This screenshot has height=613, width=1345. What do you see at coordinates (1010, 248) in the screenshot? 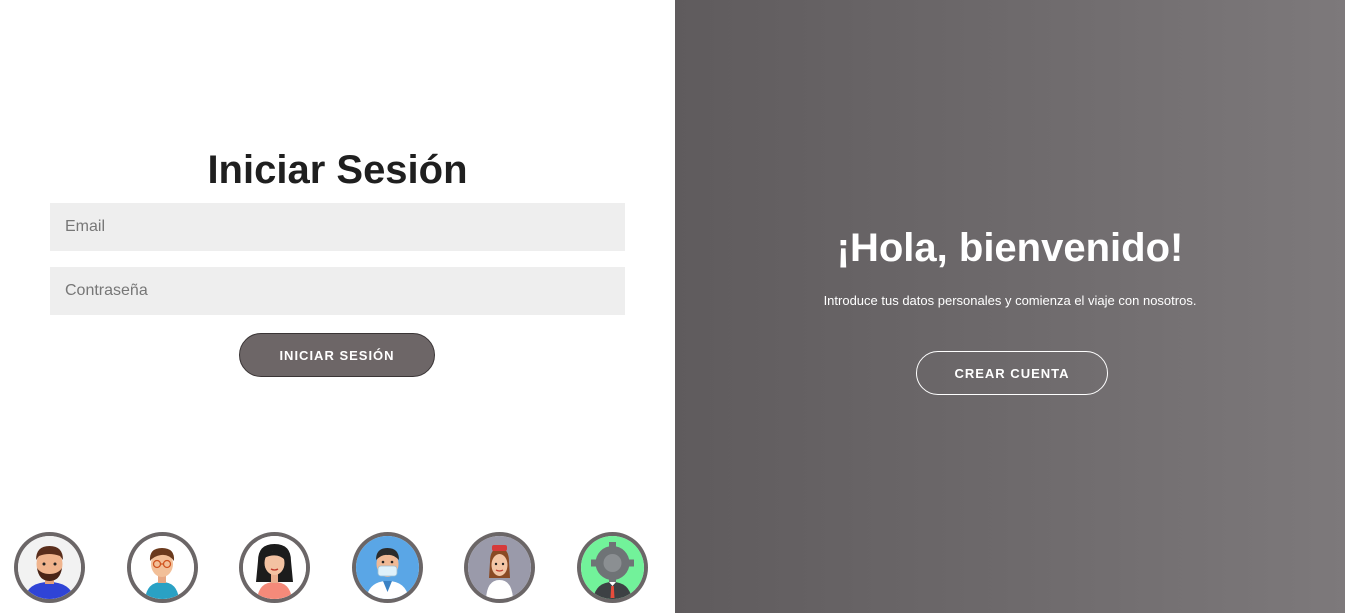
I see `welcome-title: ¡Hola, bienvenido!` at bounding box center [1010, 248].